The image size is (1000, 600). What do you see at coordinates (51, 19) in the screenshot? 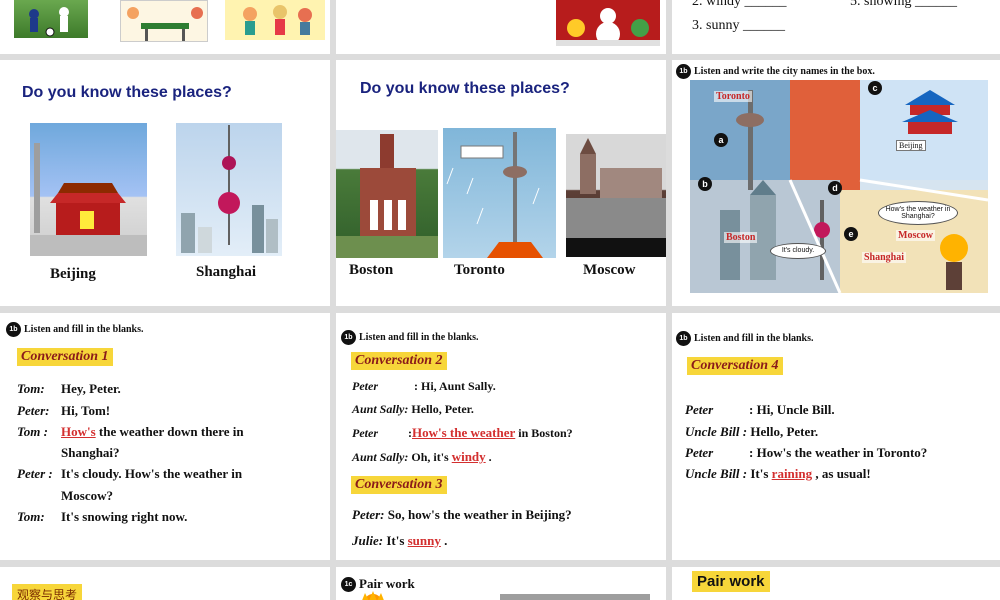
I see `soccer-photo` at bounding box center [51, 19].